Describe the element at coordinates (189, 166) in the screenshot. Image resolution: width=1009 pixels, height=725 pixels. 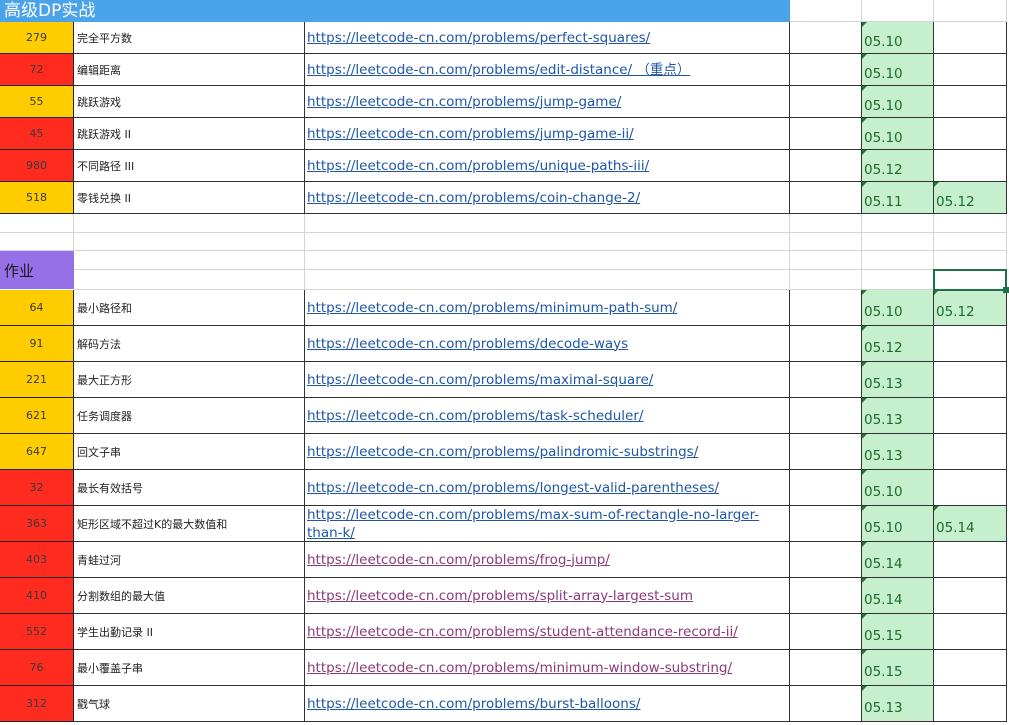
I see `problem-name-cell: 不同路径 III` at that location.